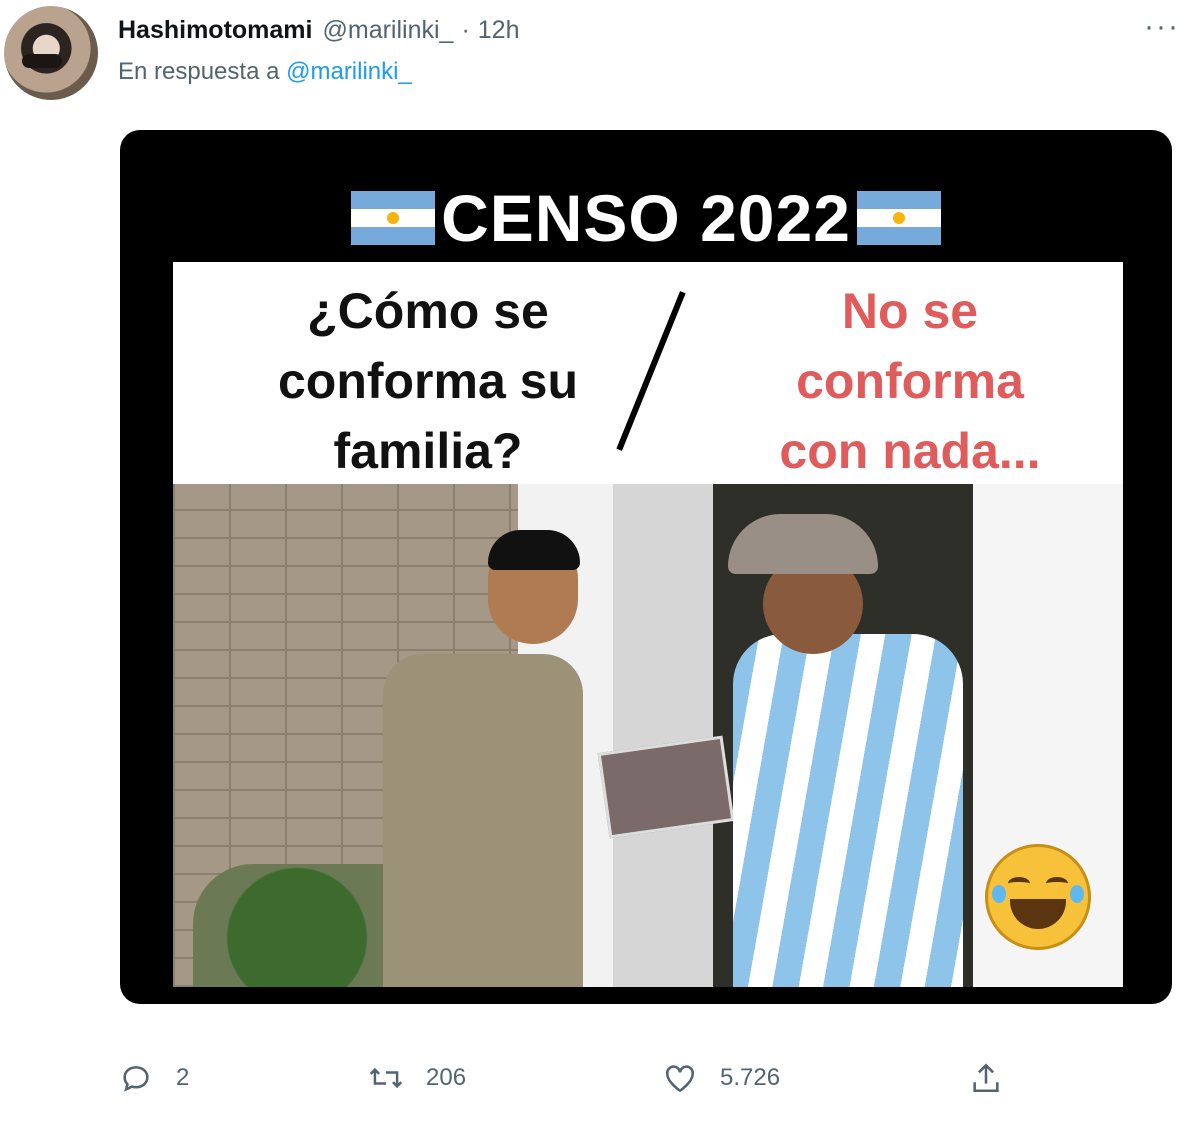 The height and width of the screenshot is (1147, 1200). I want to click on retweet-button: 206, so click(417, 1078).